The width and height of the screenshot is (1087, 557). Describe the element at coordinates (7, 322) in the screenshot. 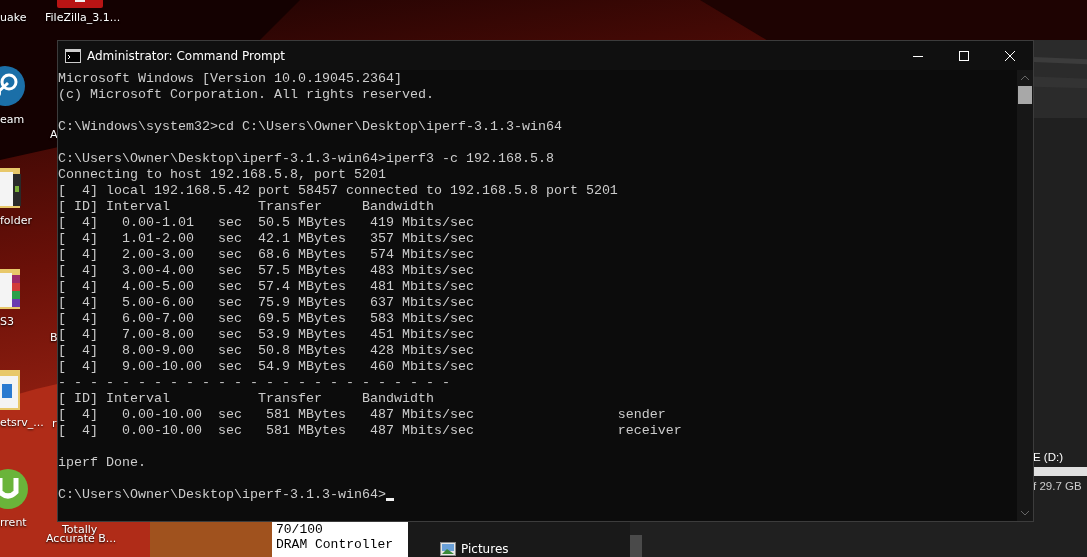

I see `desktop-icon-label: S3` at that location.